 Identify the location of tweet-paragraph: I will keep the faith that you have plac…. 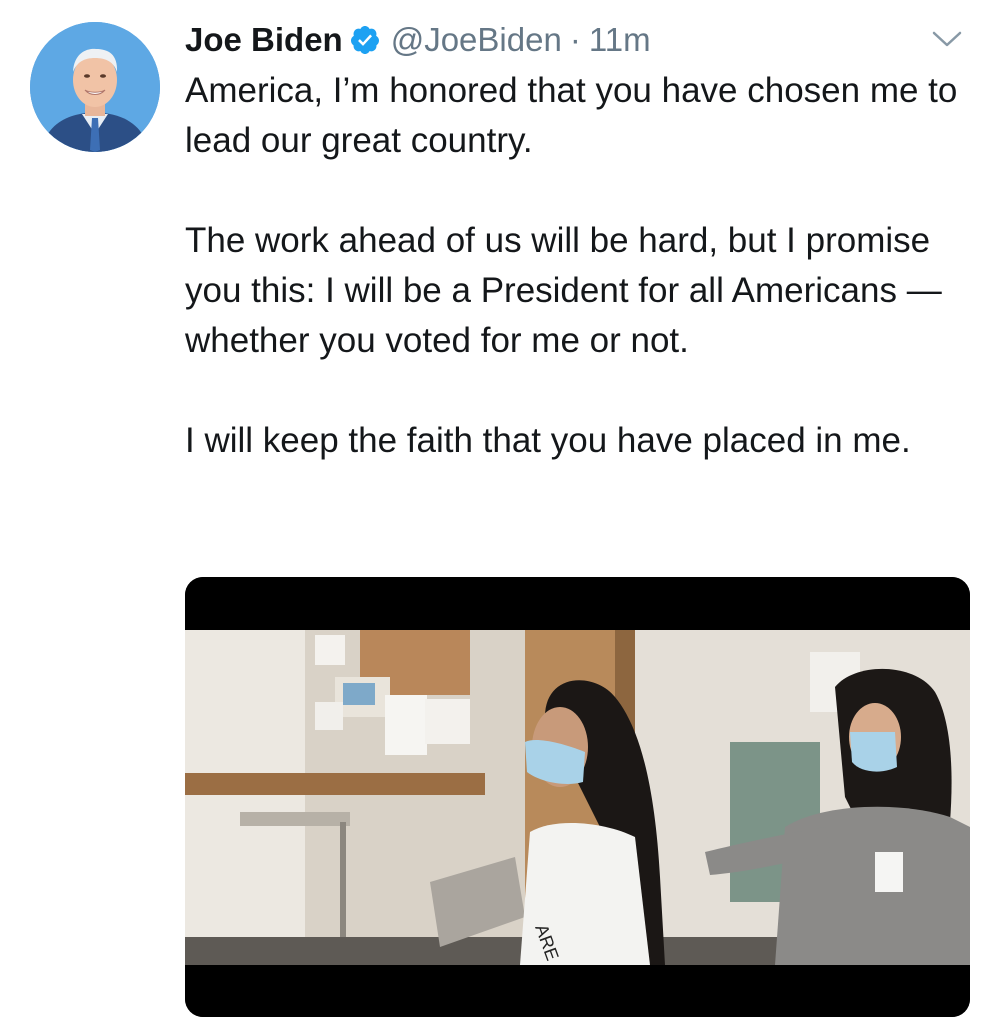
(548, 440).